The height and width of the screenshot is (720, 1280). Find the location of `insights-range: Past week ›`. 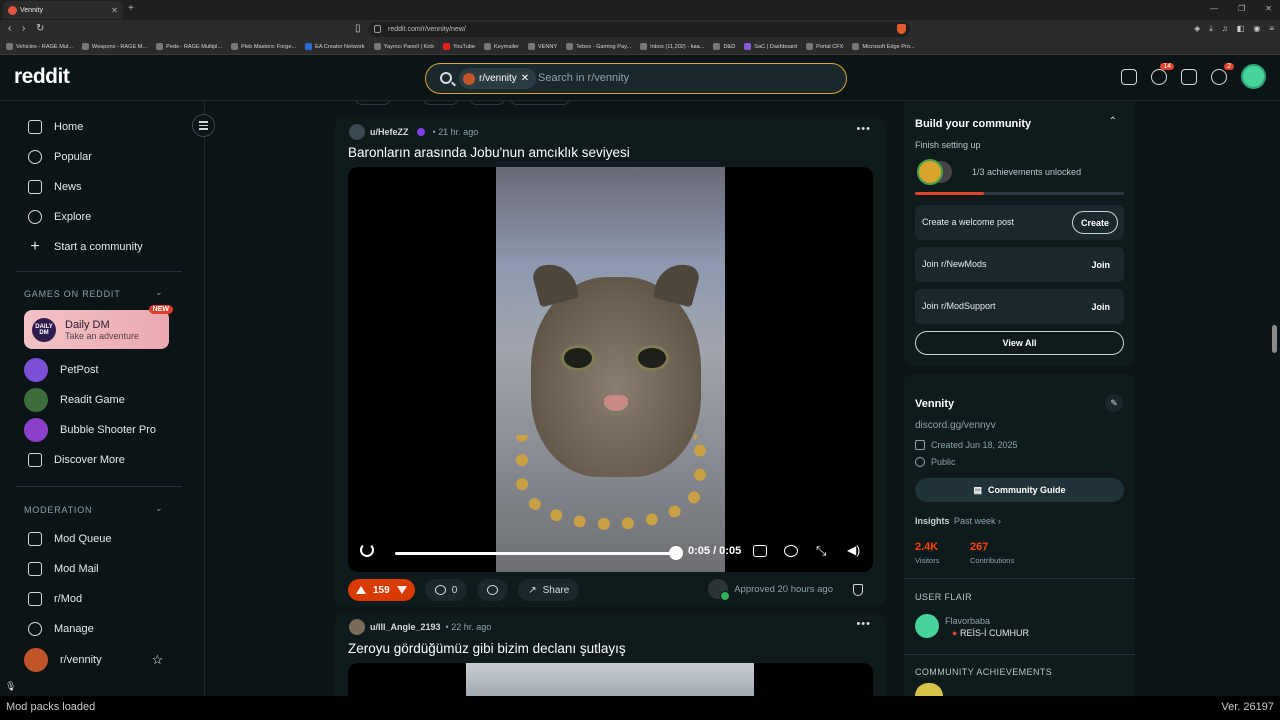

insights-range: Past week › is located at coordinates (977, 521).